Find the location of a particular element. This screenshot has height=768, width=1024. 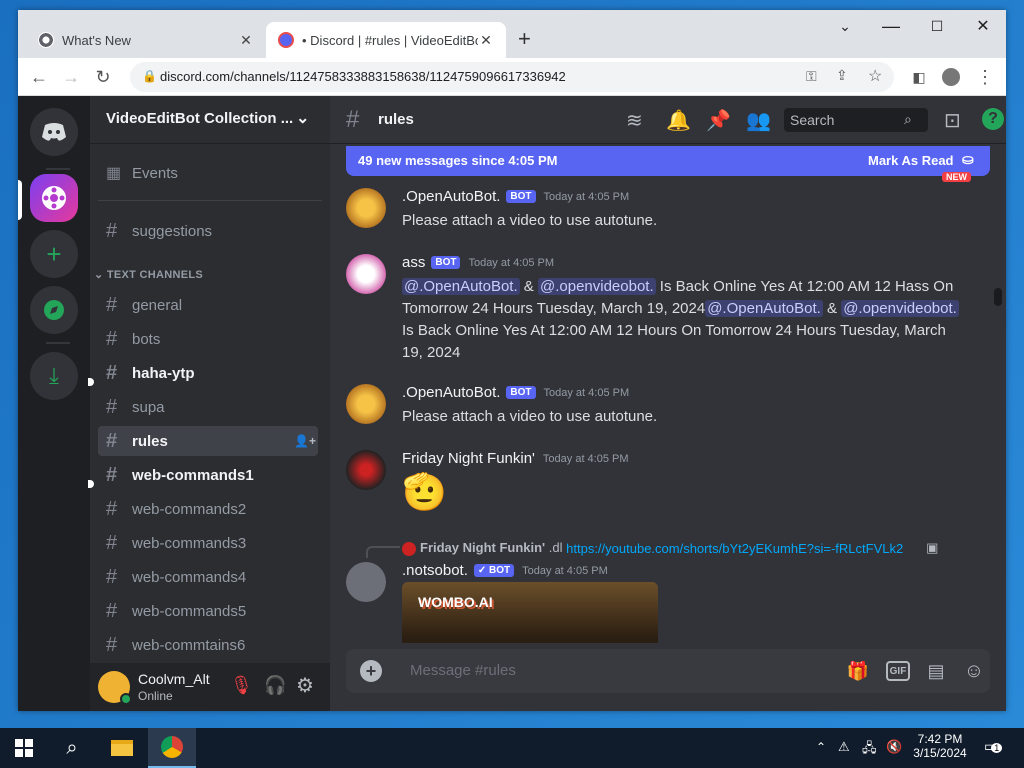

start-windows-icon is located at coordinates (24, 748).